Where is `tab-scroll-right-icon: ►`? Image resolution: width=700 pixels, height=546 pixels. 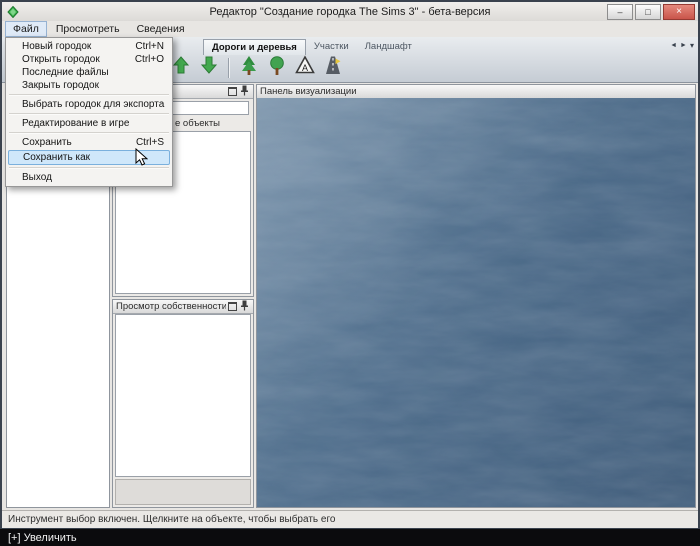
tab-scroll-right-icon: ► is located at coordinates (683, 45).